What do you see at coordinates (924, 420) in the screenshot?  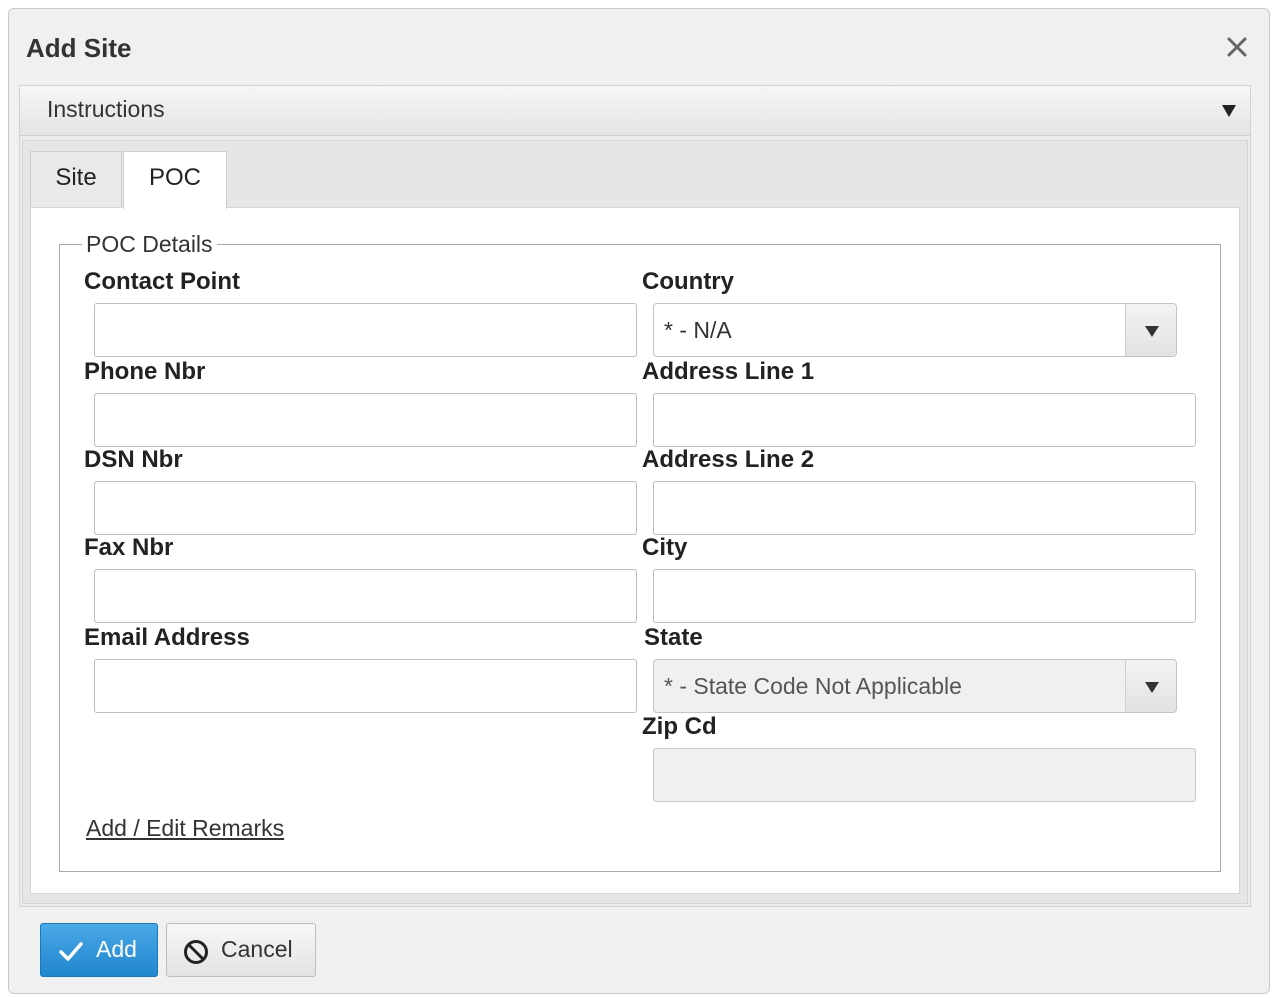 I see `address-line-1-input` at bounding box center [924, 420].